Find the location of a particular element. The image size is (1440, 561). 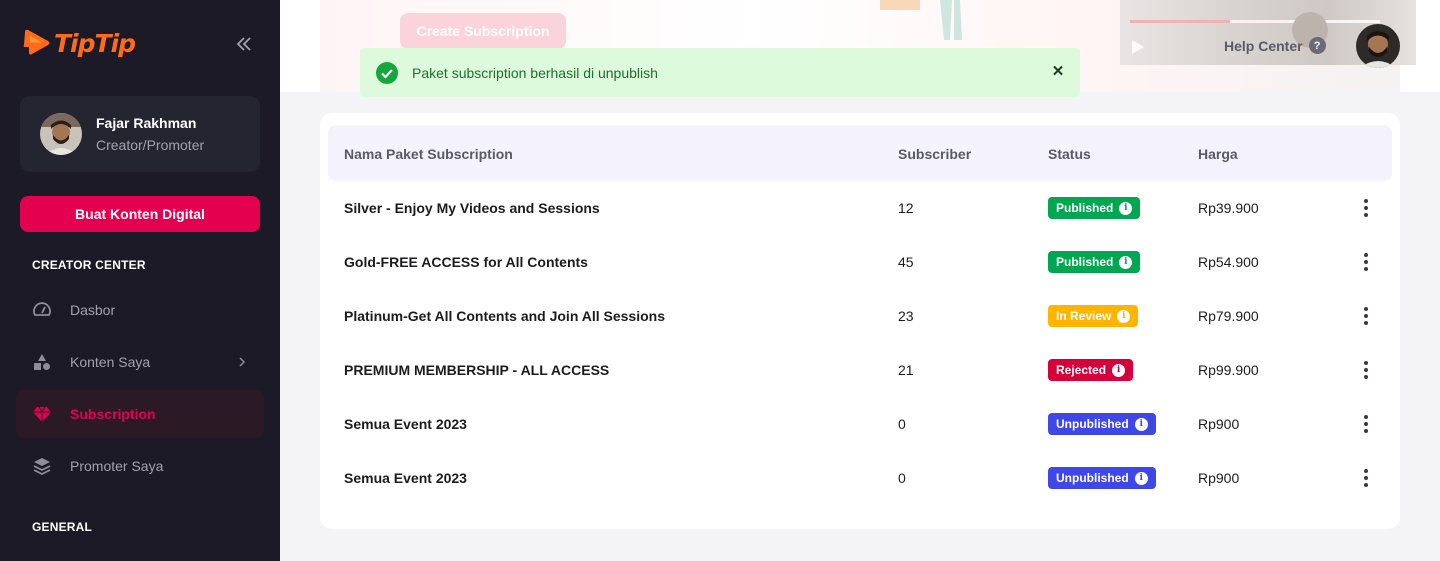

tiptip-logo: TipTip is located at coordinates (79, 43).